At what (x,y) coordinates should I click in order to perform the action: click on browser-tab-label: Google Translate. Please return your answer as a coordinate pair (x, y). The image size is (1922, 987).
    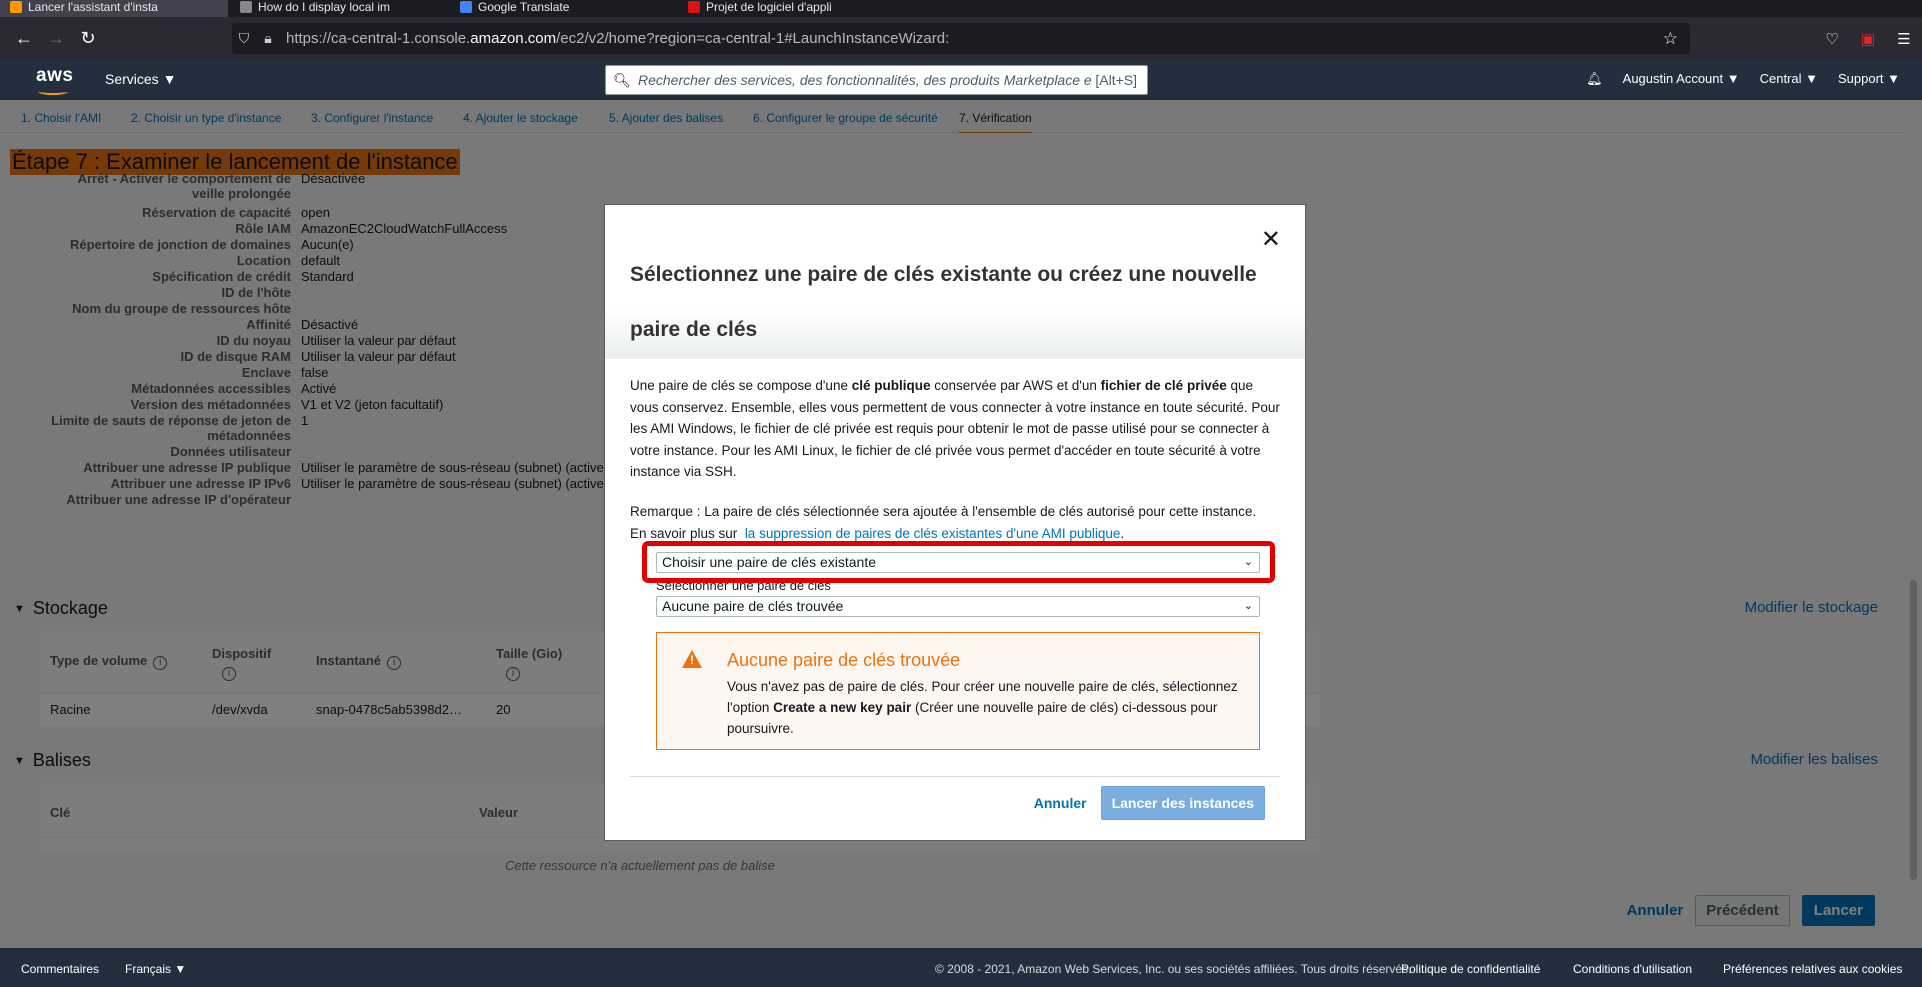
    Looking at the image, I should click on (524, 7).